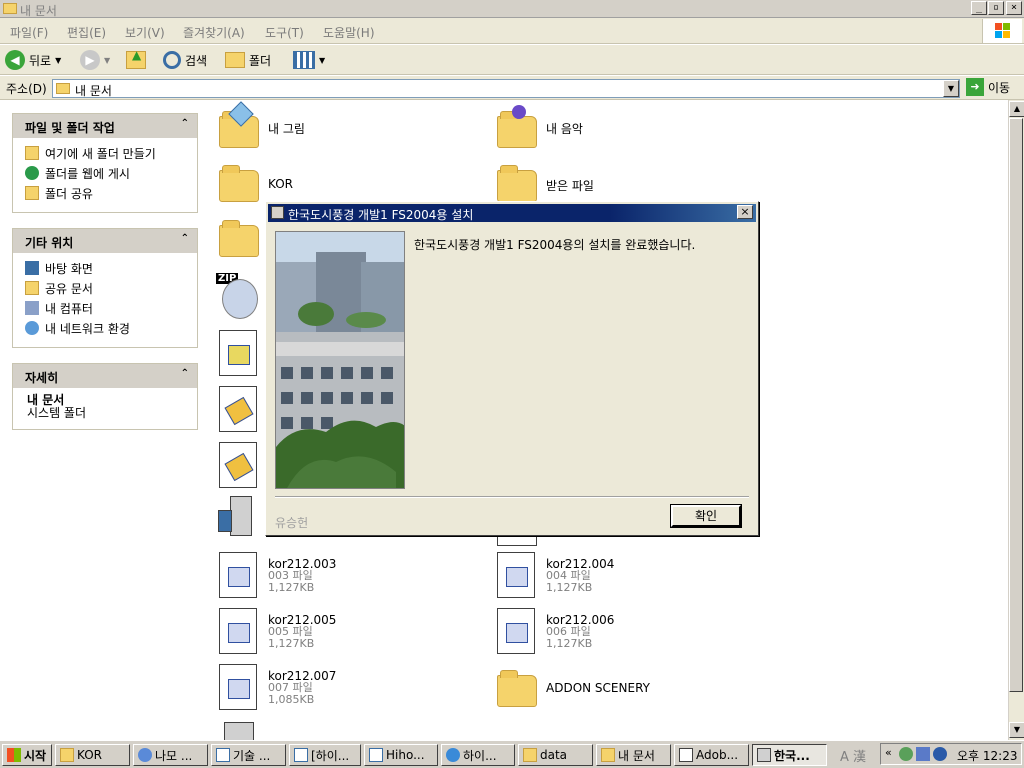 This screenshot has width=1024, height=768. I want to click on tray-browser-icon, so click(940, 754).